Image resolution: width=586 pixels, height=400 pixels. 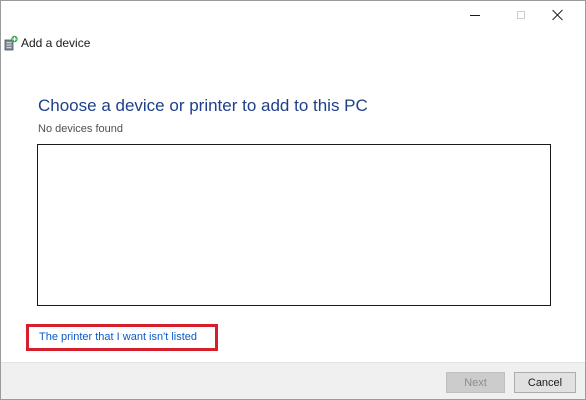 I want to click on maximize-icon, so click(x=521, y=15).